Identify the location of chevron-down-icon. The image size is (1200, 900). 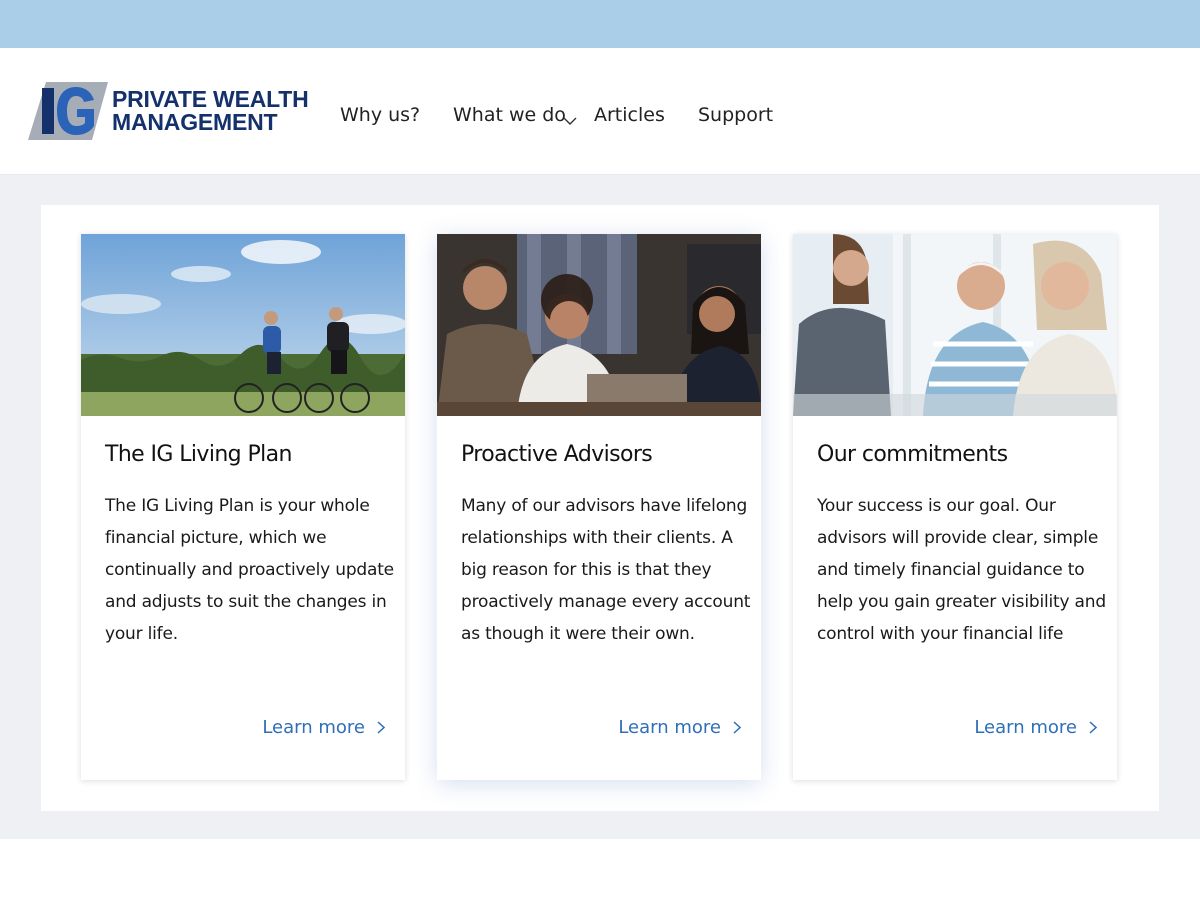
(570, 121).